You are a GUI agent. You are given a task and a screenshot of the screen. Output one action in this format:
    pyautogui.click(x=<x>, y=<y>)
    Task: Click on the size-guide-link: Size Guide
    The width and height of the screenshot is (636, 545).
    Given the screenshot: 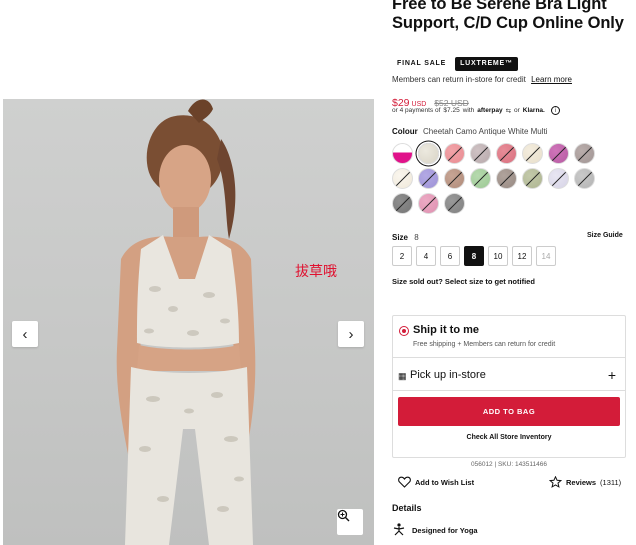 What is the action you would take?
    pyautogui.click(x=605, y=235)
    